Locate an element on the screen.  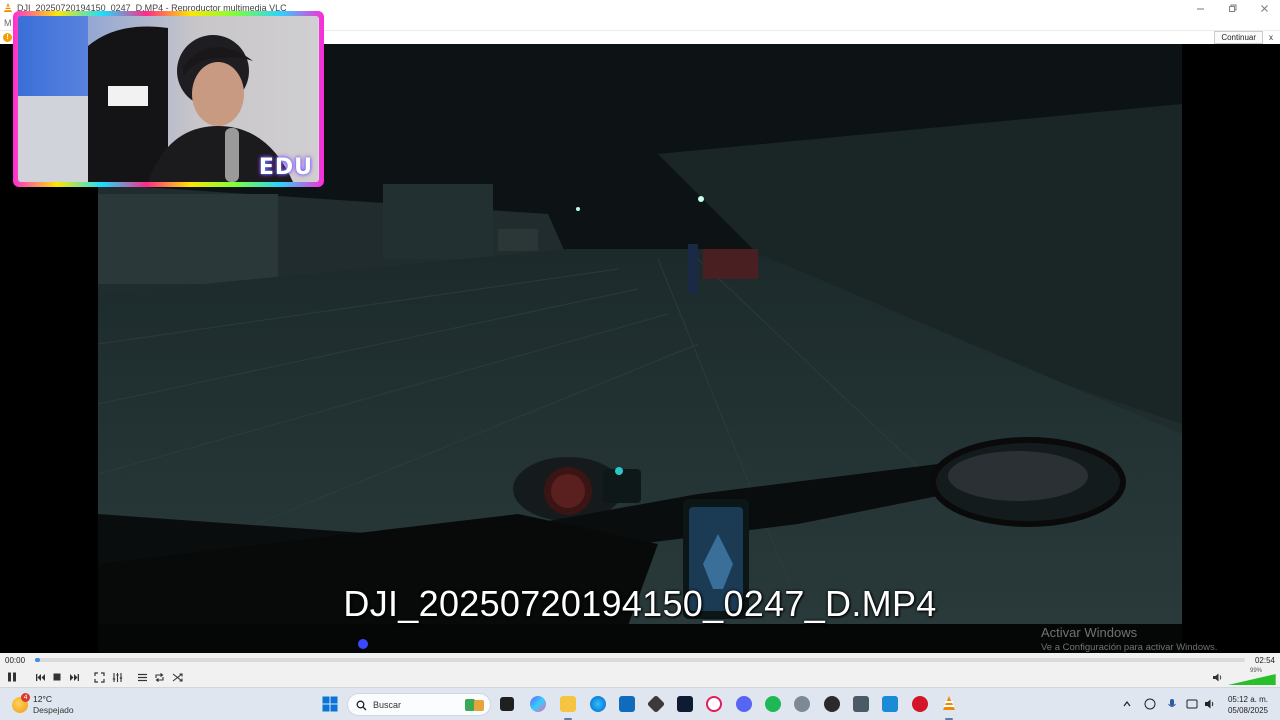
fullscreen-button is located at coordinates (99, 677).